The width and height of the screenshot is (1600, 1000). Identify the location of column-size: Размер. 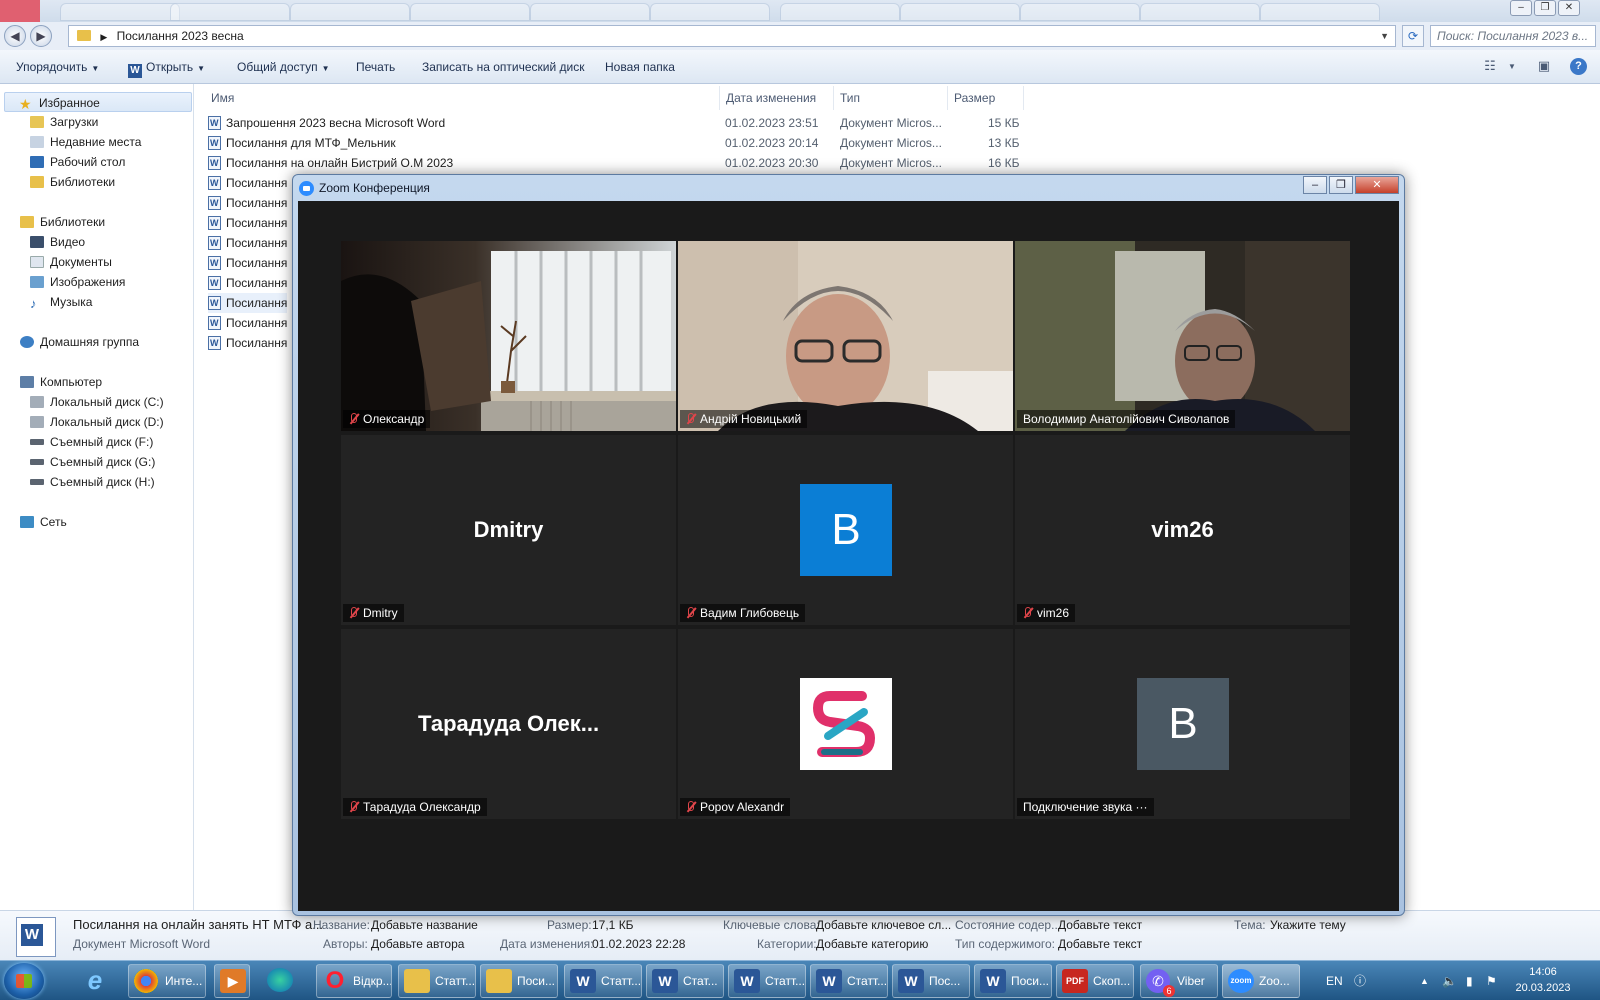
(986, 98).